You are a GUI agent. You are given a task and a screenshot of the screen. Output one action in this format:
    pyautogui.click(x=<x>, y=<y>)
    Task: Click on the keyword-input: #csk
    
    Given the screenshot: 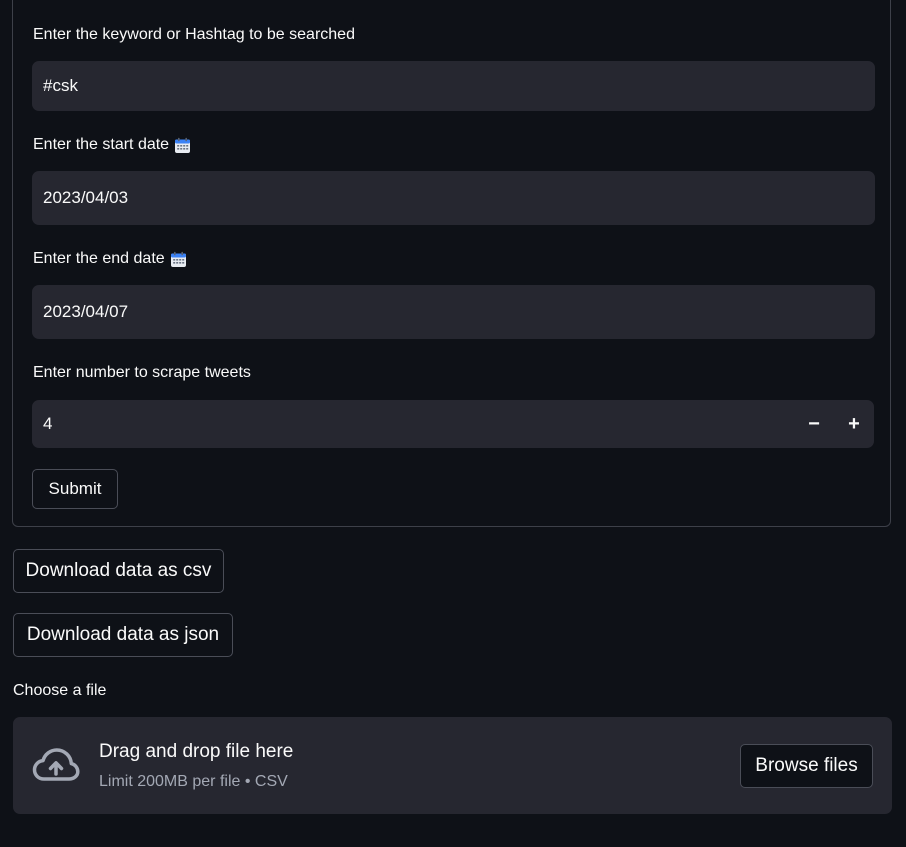 What is the action you would take?
    pyautogui.click(x=453, y=86)
    